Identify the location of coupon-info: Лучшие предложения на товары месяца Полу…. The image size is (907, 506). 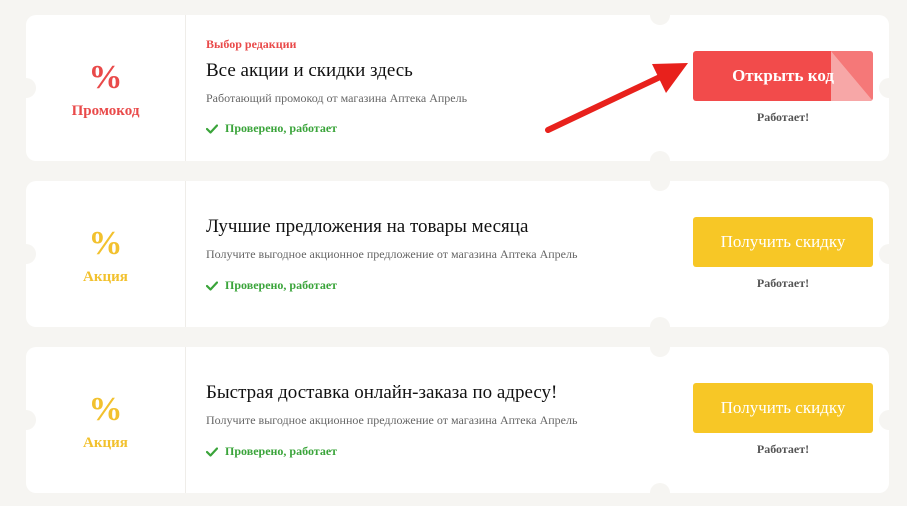
(421, 254).